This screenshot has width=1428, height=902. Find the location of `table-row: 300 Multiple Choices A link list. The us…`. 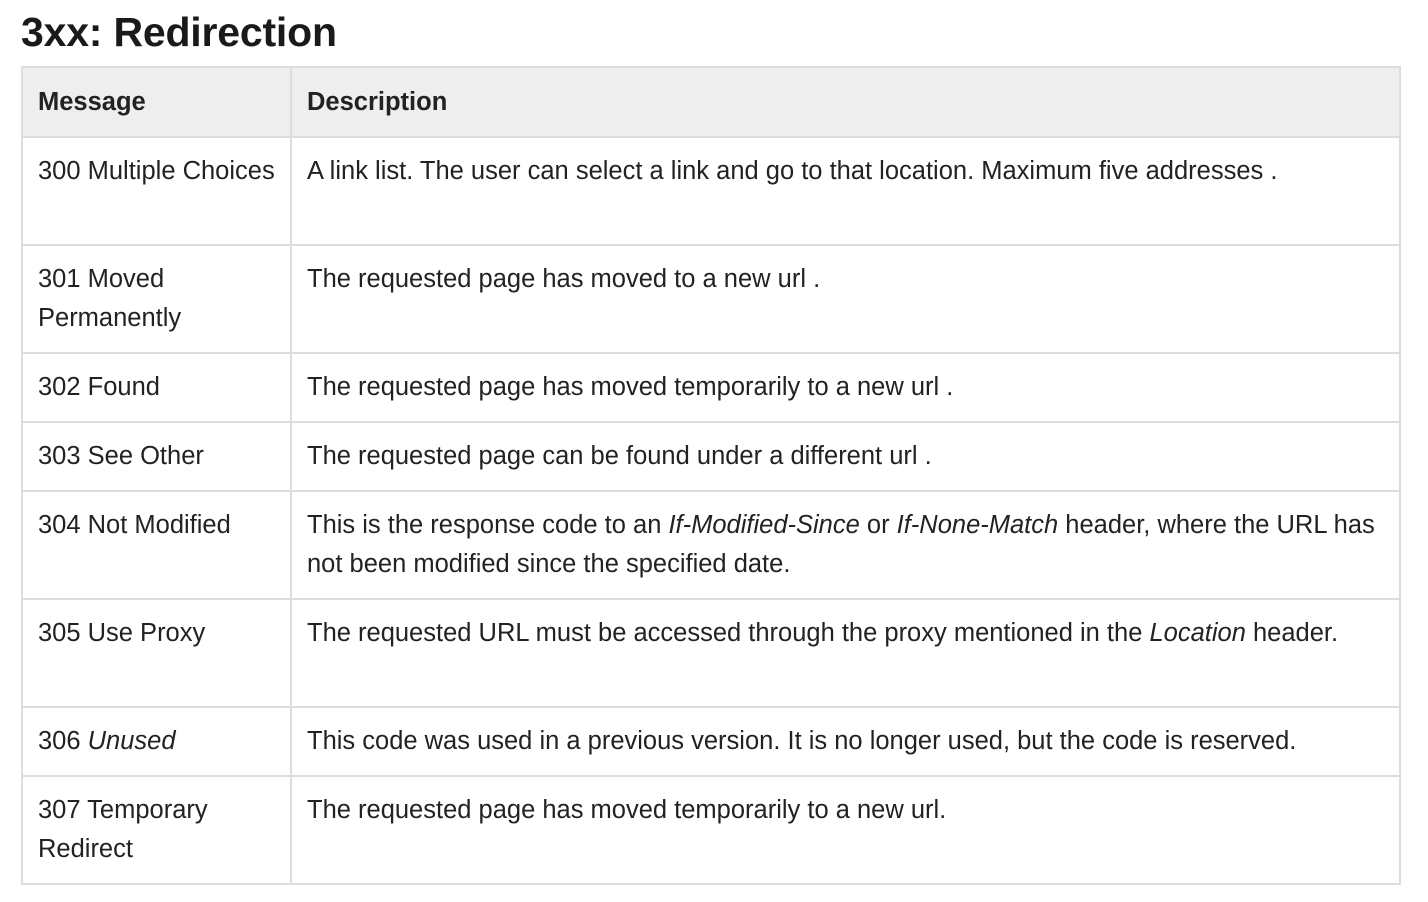

table-row: 300 Multiple Choices A link list. The us… is located at coordinates (711, 191).